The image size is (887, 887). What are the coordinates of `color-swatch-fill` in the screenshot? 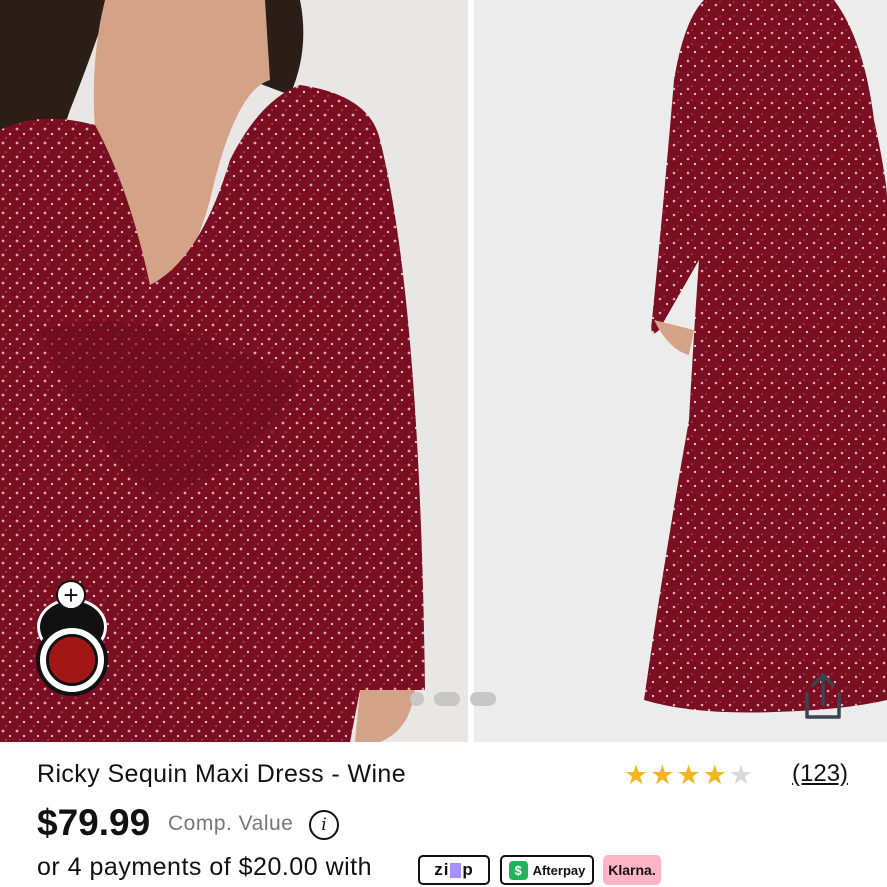 It's located at (72, 660).